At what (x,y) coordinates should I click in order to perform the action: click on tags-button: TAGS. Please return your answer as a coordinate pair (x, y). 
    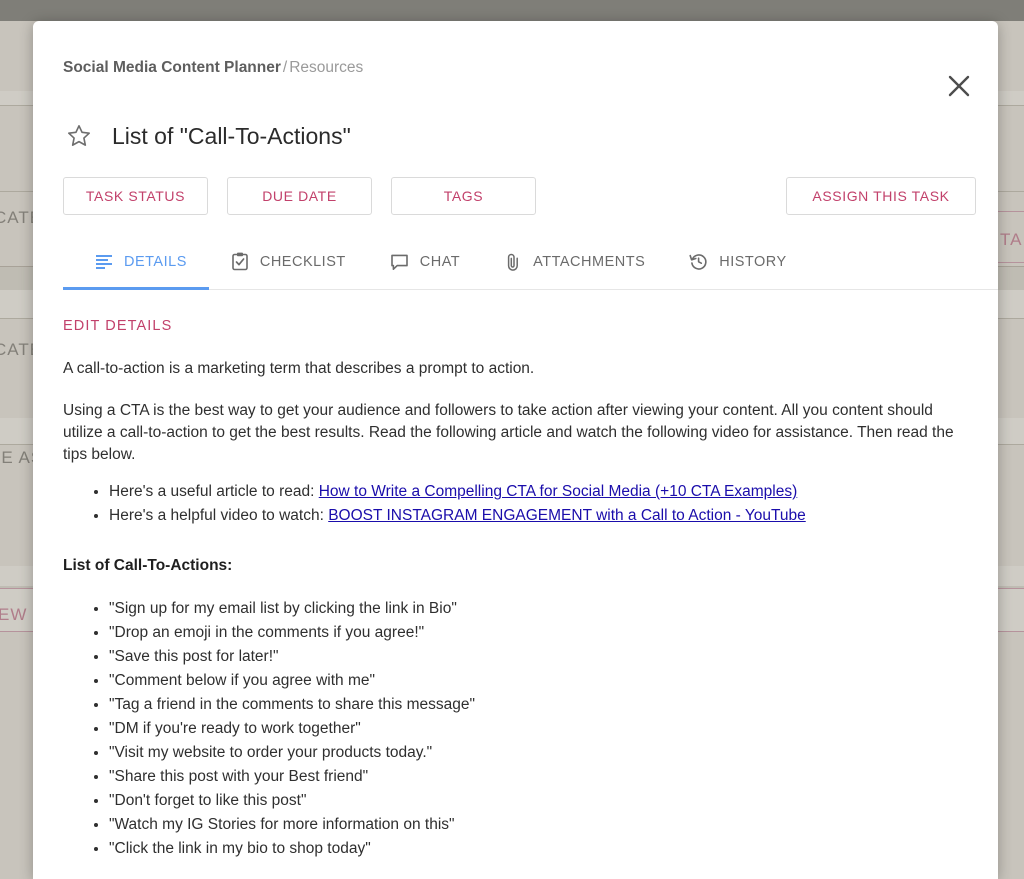
    Looking at the image, I should click on (463, 196).